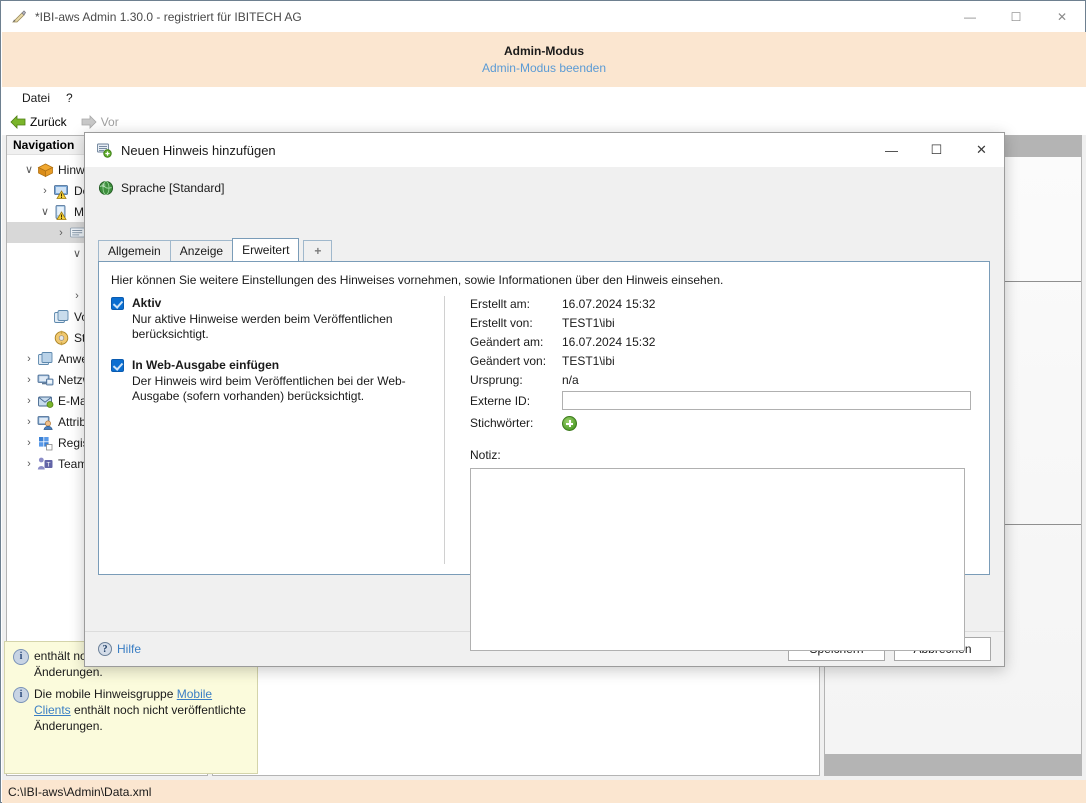 Image resolution: width=1086 pixels, height=803 pixels. I want to click on right-panel-footer-bar, so click(953, 764).